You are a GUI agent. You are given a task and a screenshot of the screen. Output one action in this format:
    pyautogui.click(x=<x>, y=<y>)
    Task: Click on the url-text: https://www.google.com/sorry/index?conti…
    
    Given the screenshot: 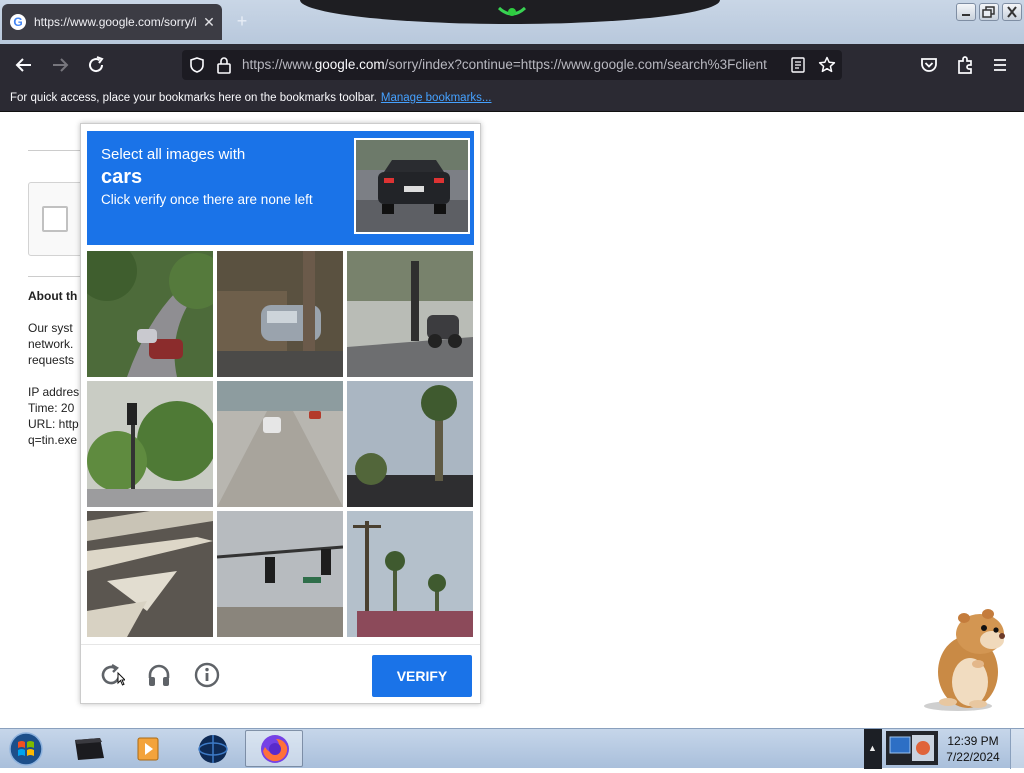 What is the action you would take?
    pyautogui.click(x=513, y=66)
    